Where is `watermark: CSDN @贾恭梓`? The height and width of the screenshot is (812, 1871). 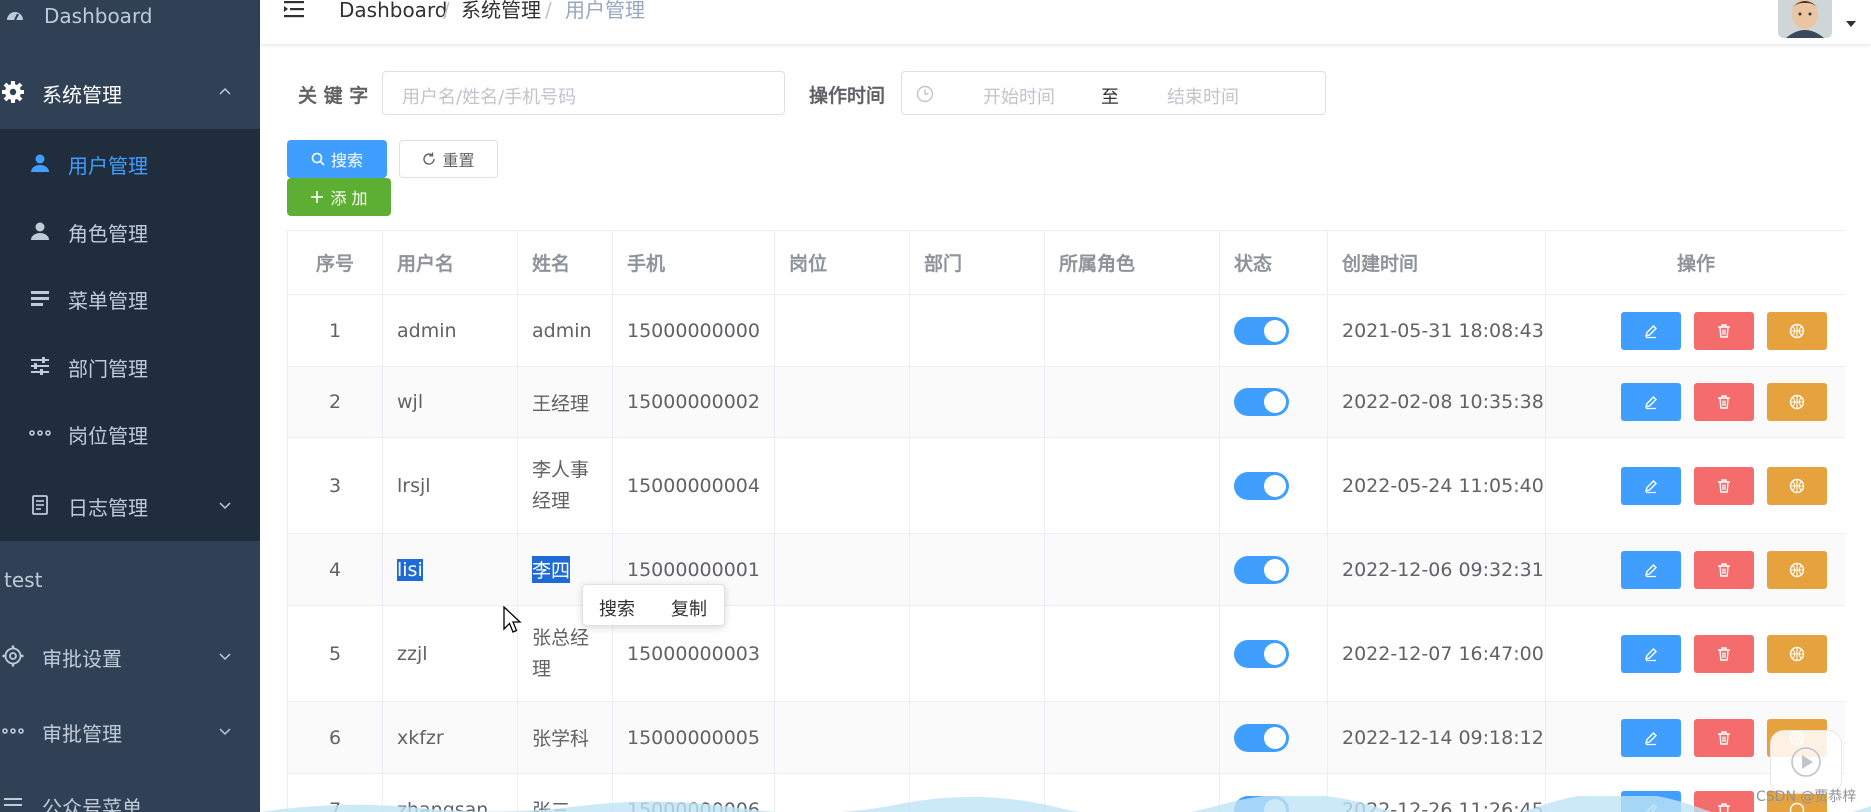 watermark: CSDN @贾恭梓 is located at coordinates (1806, 797).